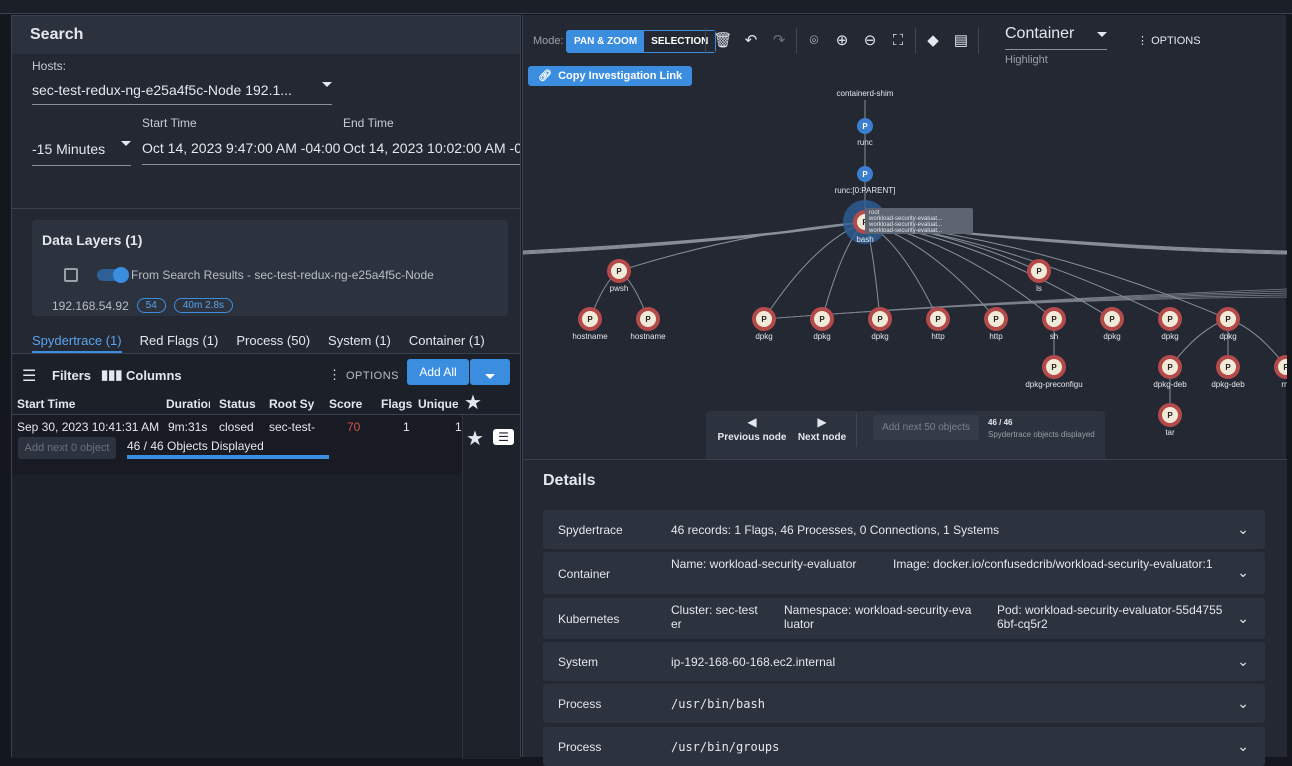 The width and height of the screenshot is (1292, 766). Describe the element at coordinates (406, 427) in the screenshot. I see `cell-flags: 1` at that location.